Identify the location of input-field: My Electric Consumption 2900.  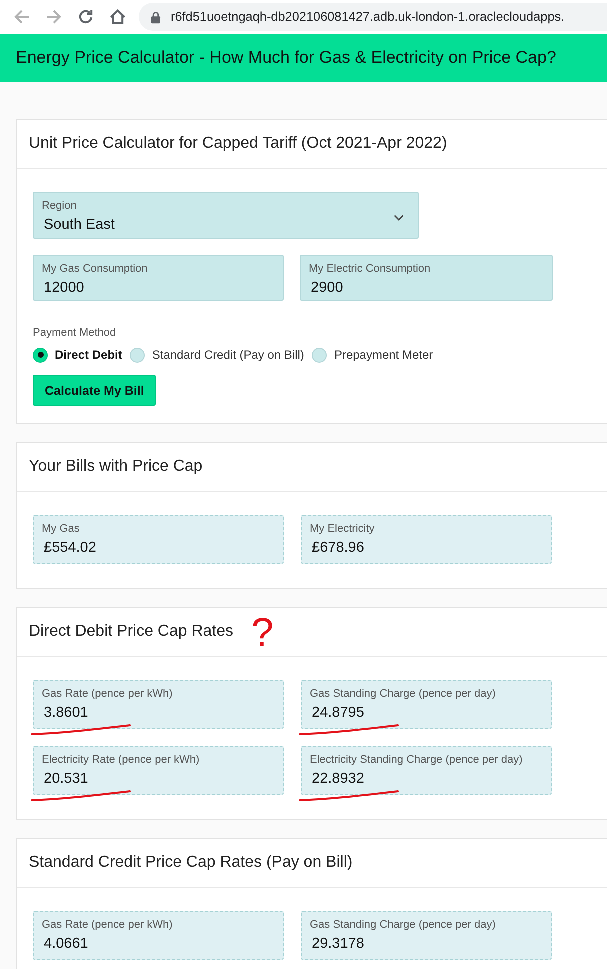
(426, 278).